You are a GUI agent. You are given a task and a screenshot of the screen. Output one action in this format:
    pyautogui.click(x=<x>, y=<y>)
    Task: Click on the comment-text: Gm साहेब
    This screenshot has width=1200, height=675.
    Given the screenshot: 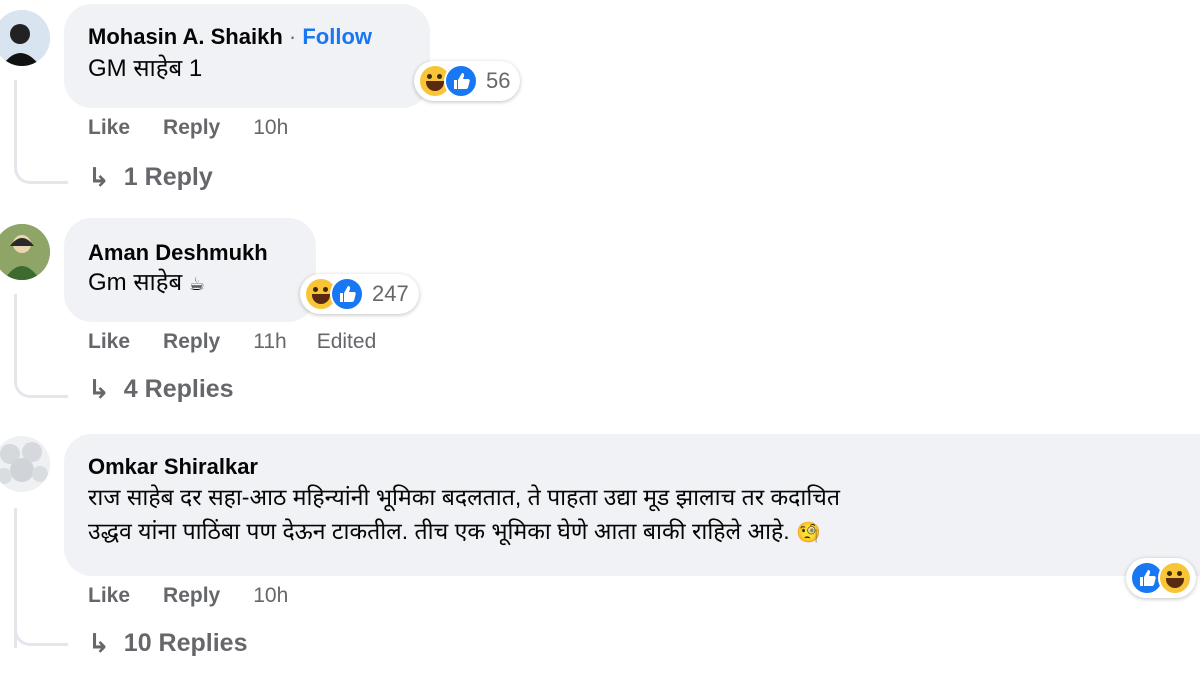 What is the action you would take?
    pyautogui.click(x=135, y=282)
    